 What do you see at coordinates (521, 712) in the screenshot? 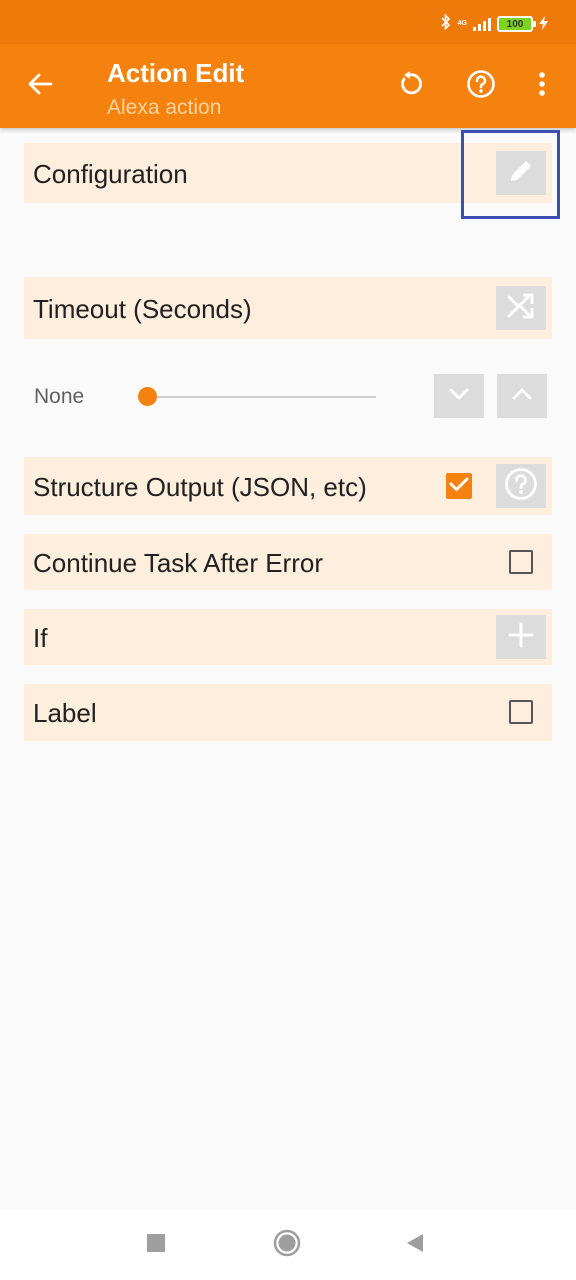
I see `label-checkbox` at bounding box center [521, 712].